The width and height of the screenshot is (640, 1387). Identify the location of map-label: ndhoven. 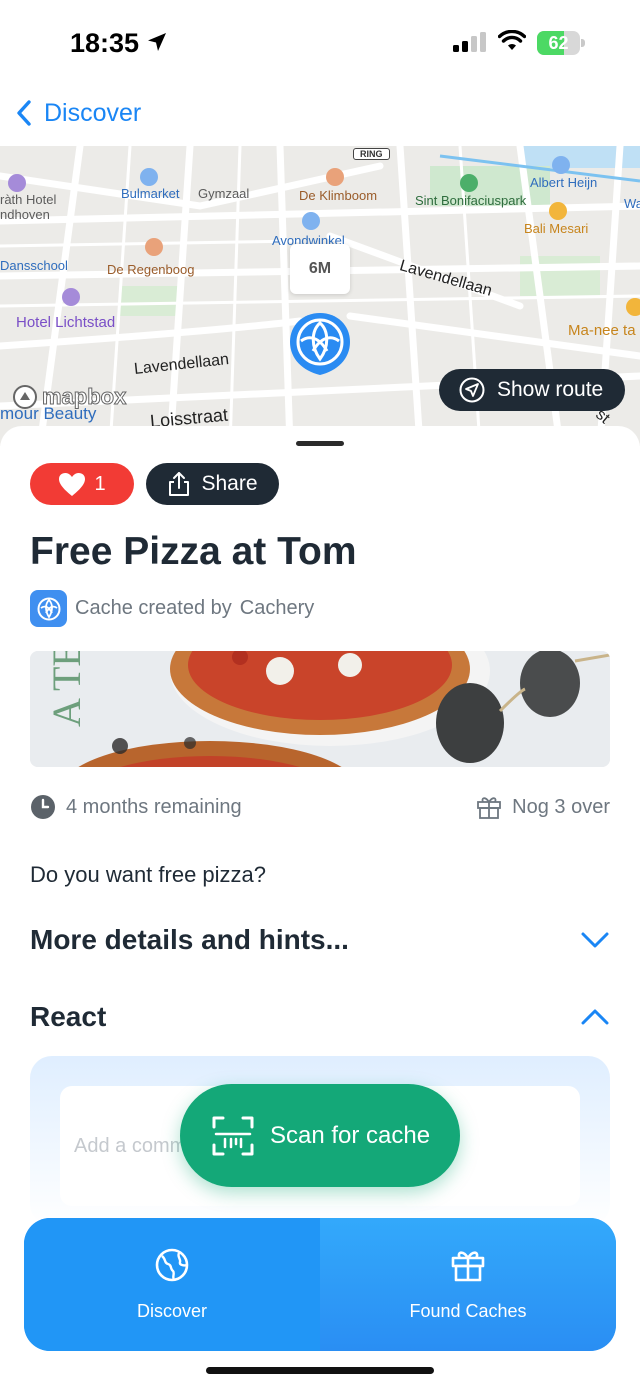
(25, 214).